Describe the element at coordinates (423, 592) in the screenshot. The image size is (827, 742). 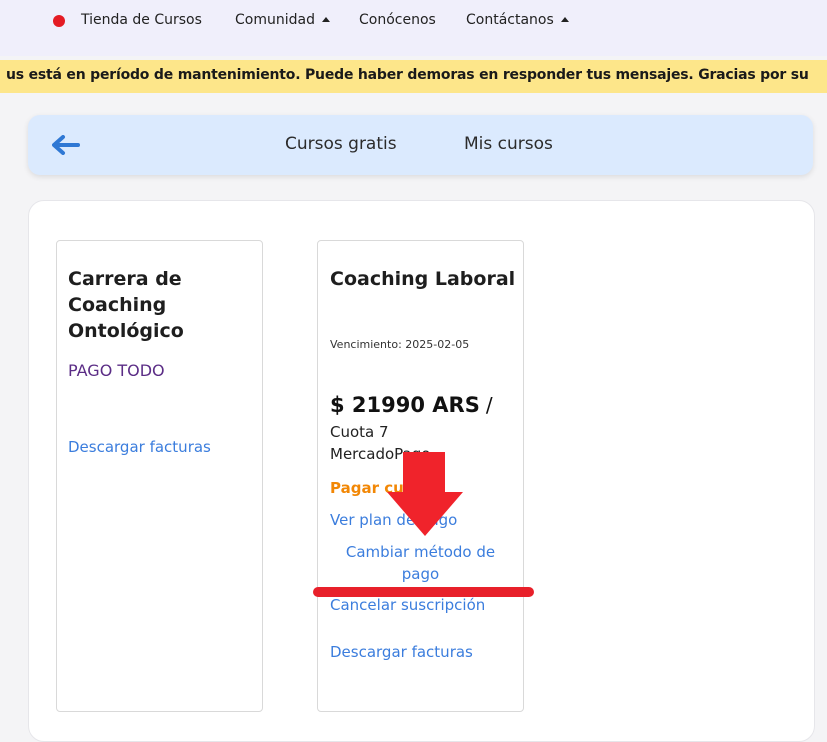
I see `annotation-underline` at that location.